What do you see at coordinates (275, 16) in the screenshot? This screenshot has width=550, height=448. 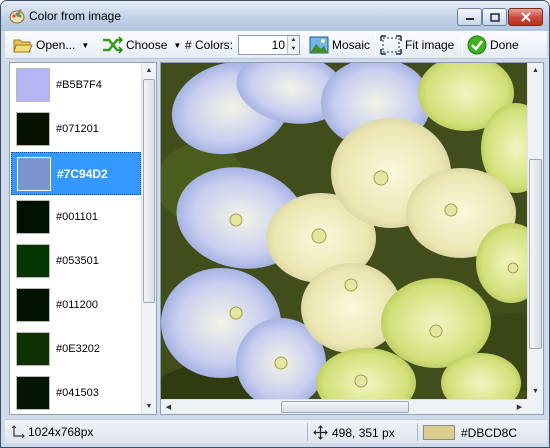 I see `title-bar: Color from image` at bounding box center [275, 16].